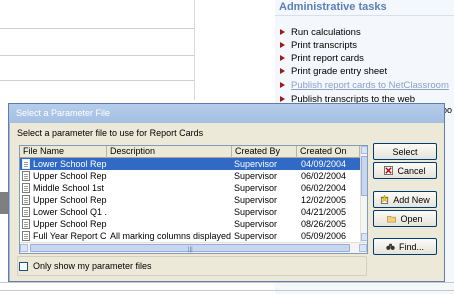  Describe the element at coordinates (24, 248) in the screenshot. I see `scroll-left-icon` at that location.